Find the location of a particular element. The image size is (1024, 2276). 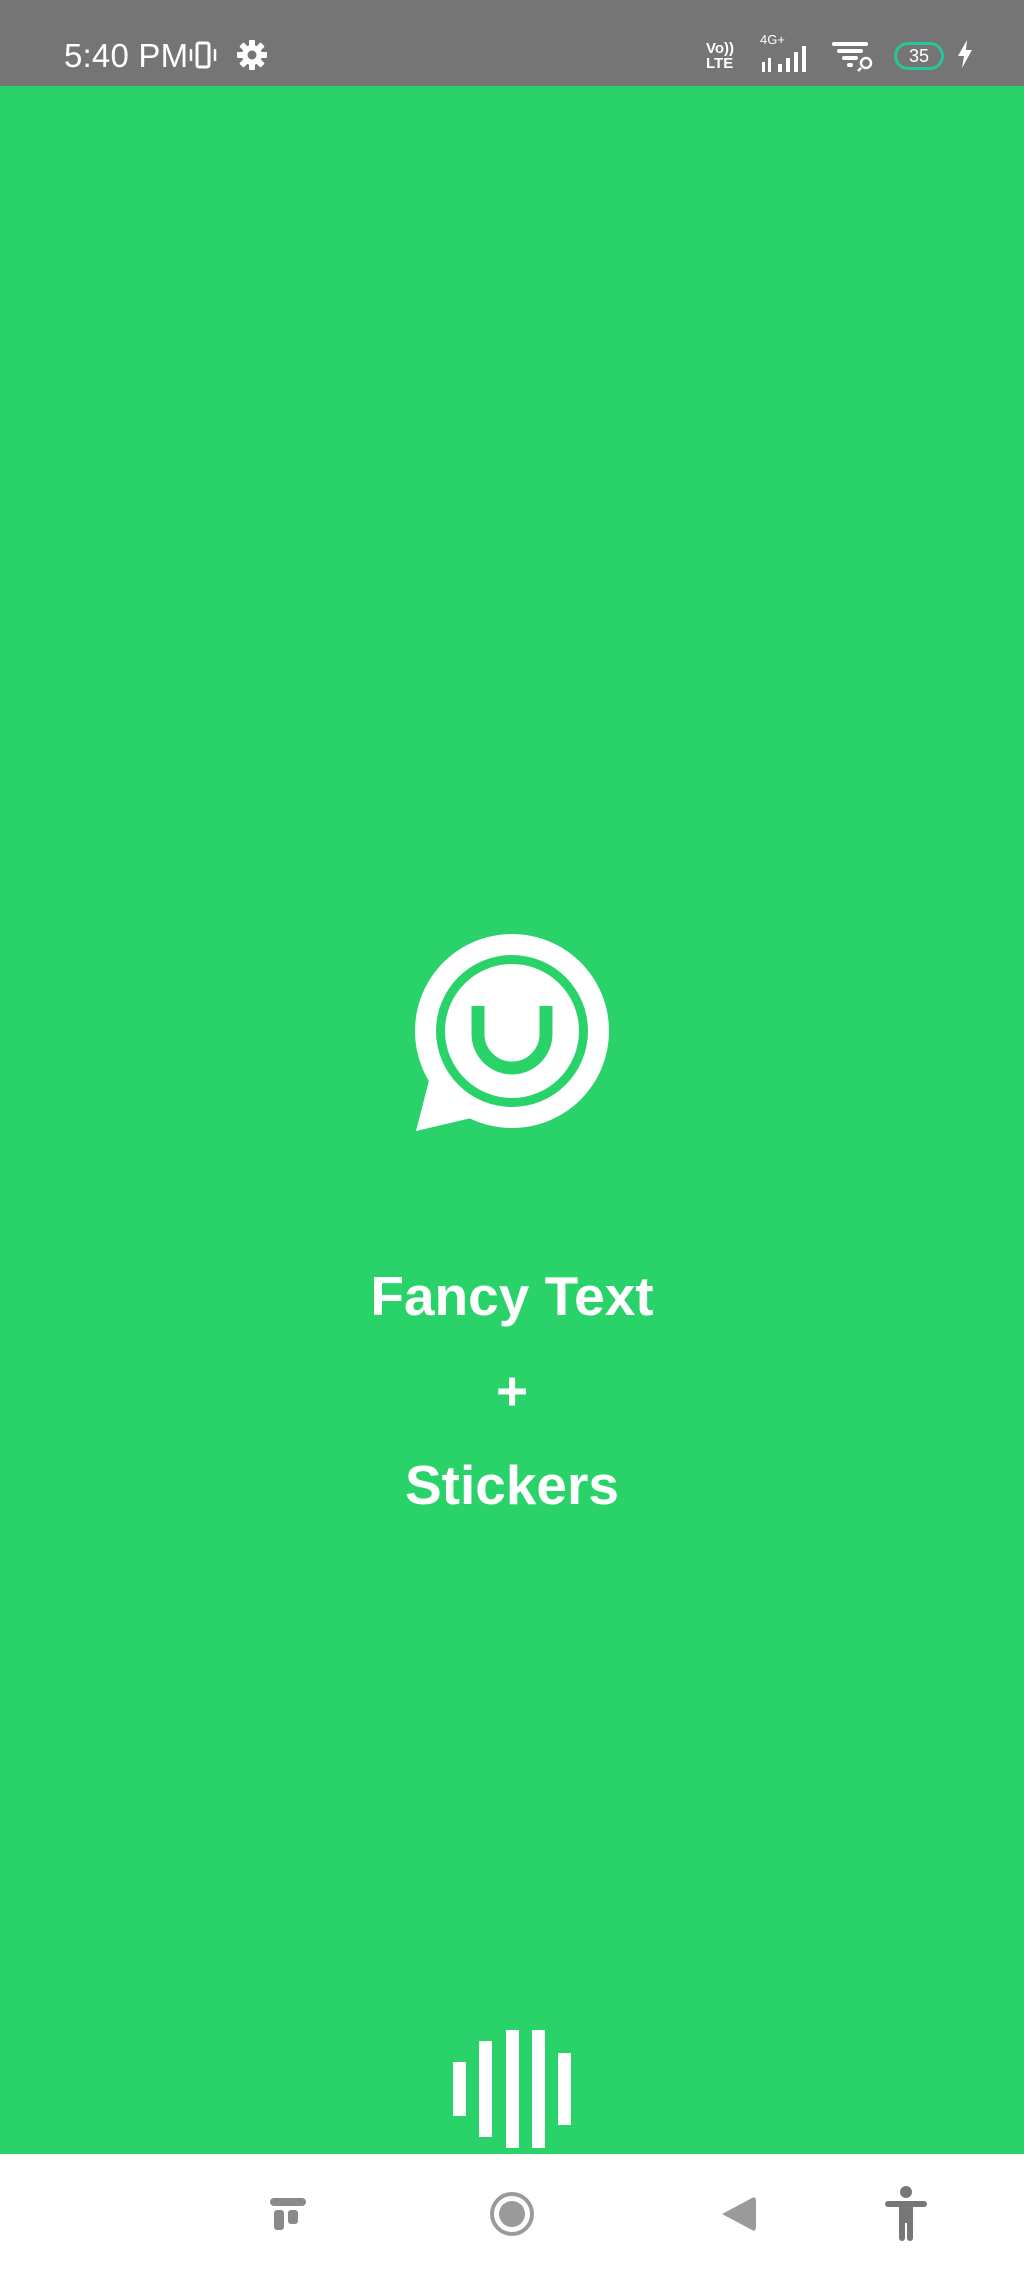

navigation-bar is located at coordinates (512, 2215).